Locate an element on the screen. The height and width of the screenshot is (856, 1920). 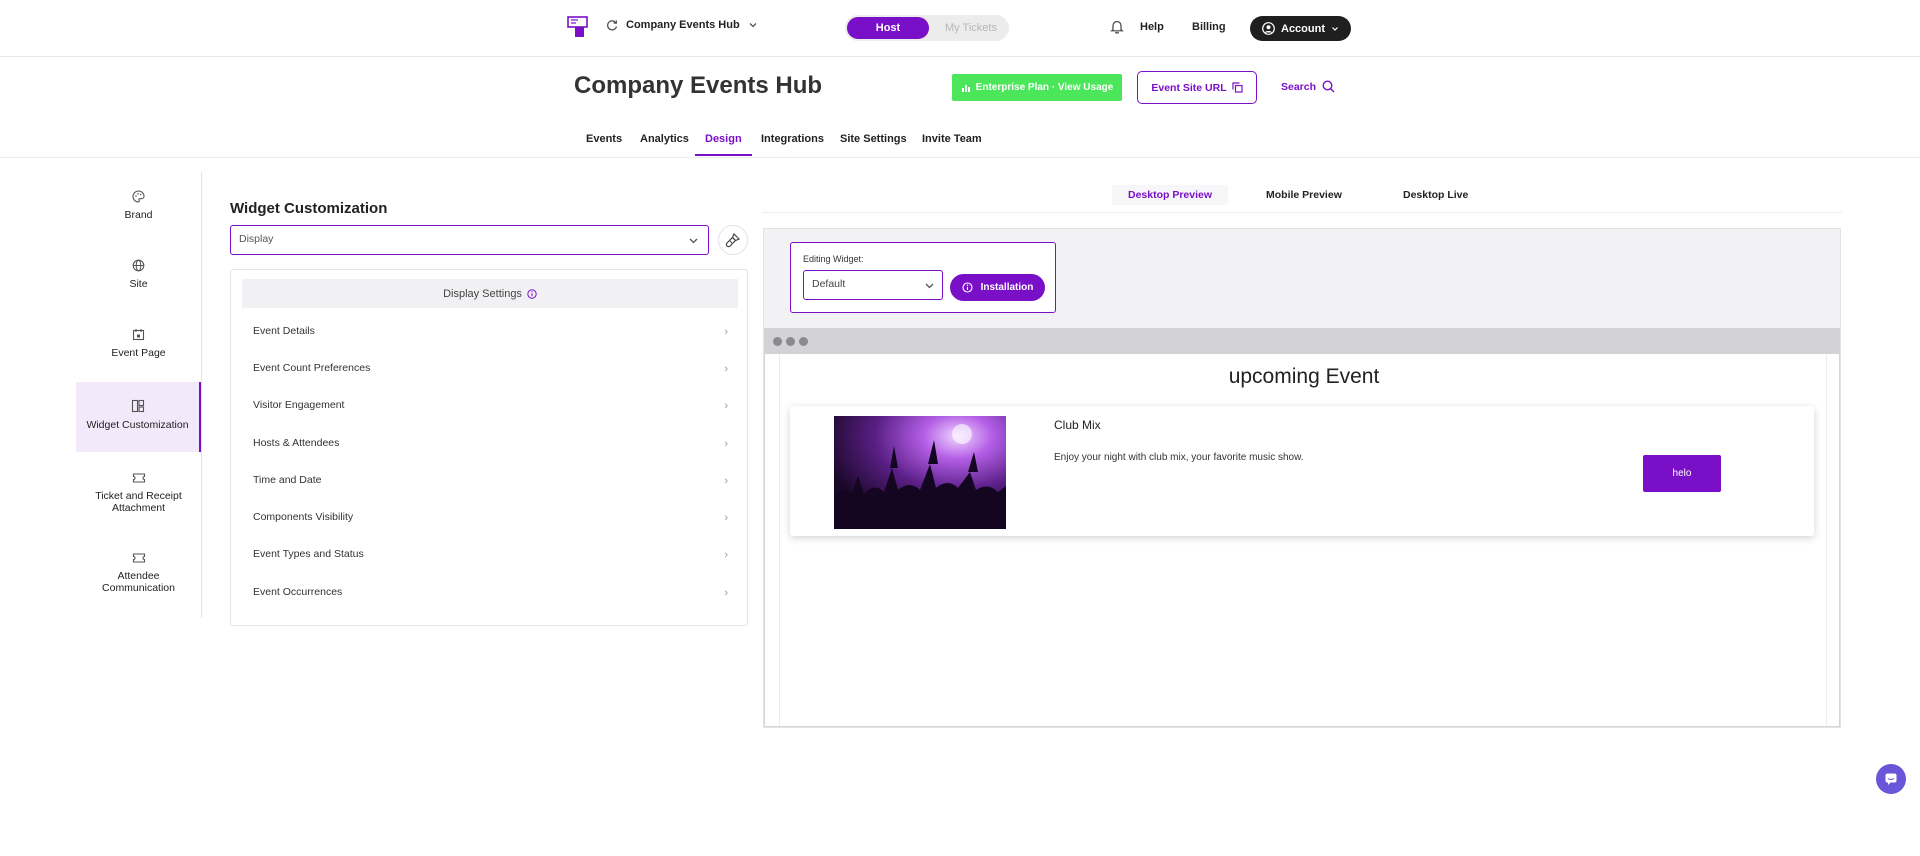
tab-desktop-live: Desktop Live is located at coordinates (1435, 195).